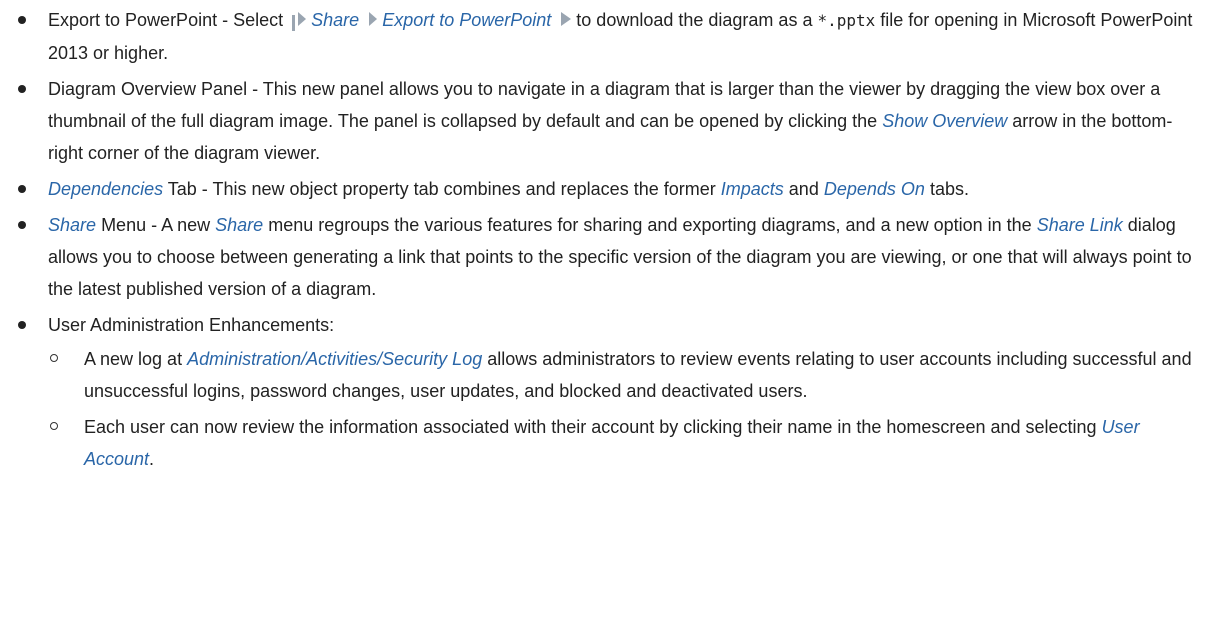 This screenshot has height=617, width=1207. Describe the element at coordinates (846, 20) in the screenshot. I see `file-extension: *.pptx` at that location.